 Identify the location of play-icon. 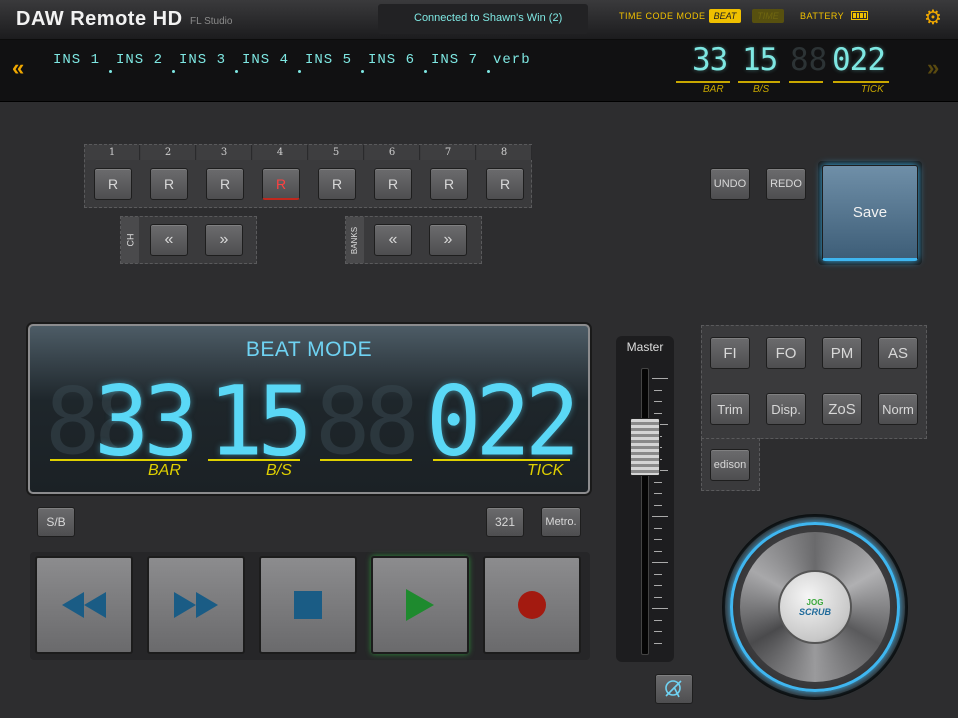
(420, 605).